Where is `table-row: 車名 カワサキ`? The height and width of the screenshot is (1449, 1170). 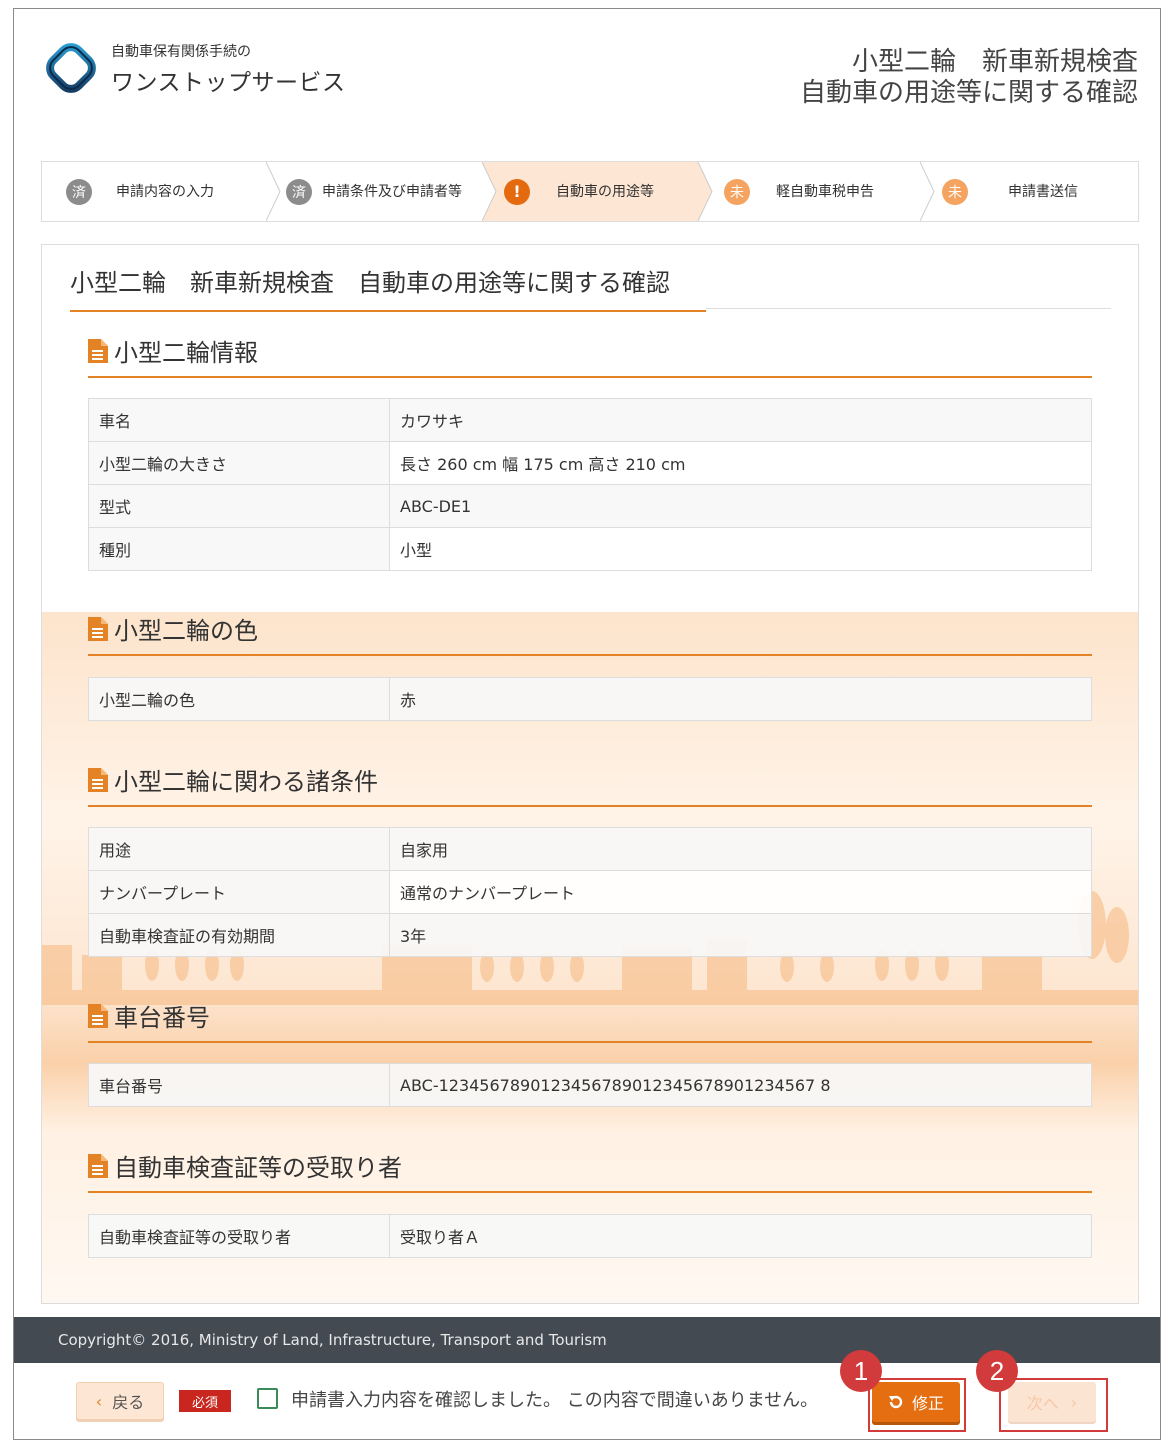 table-row: 車名 カワサキ is located at coordinates (590, 420).